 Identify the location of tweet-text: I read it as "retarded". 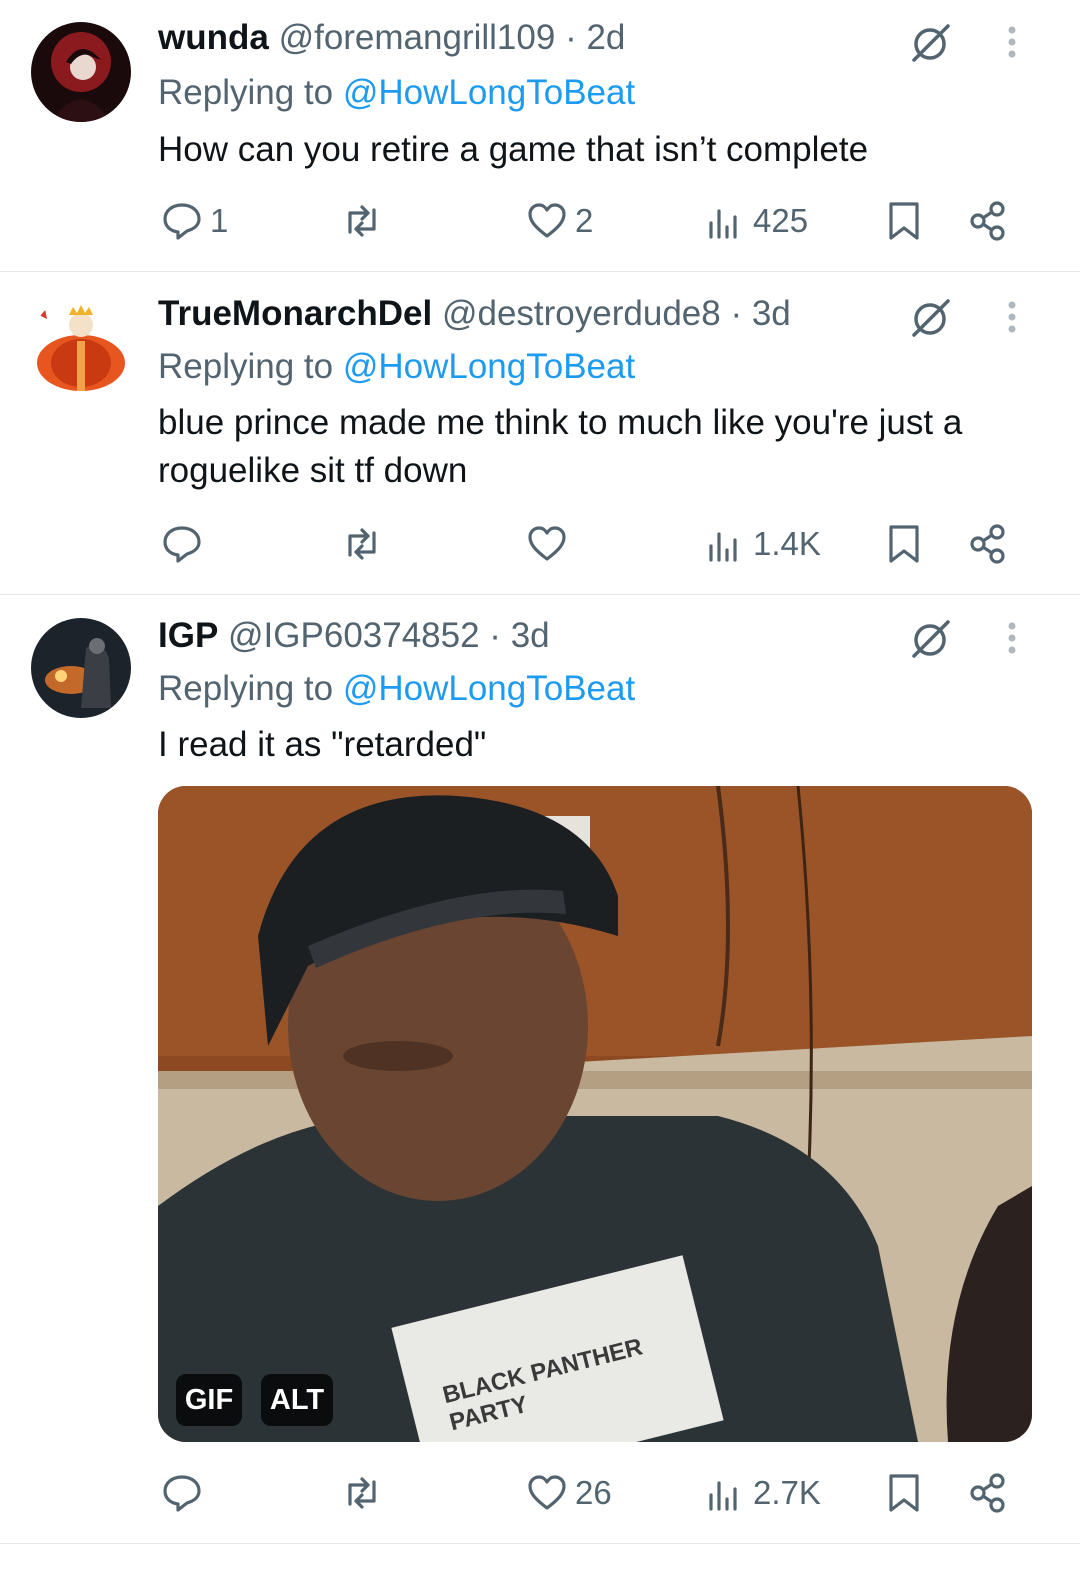
(322, 744).